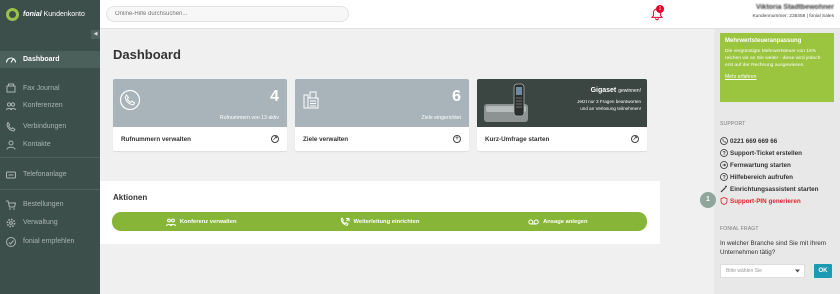  Describe the element at coordinates (311, 100) in the screenshot. I see `fax-machine-icon` at that location.